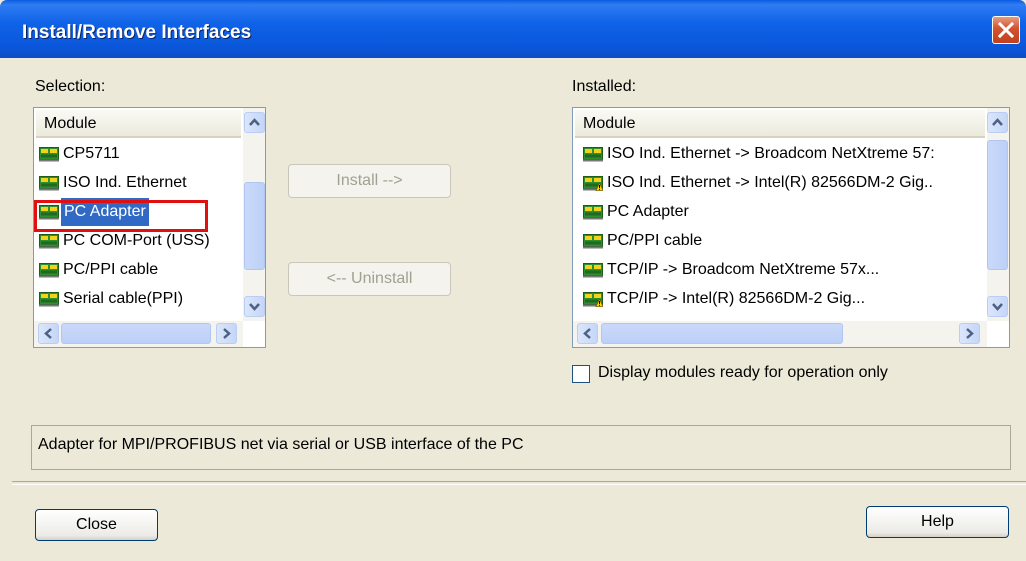  I want to click on selection-item: ISO Ind. Ethernet, so click(141, 183).